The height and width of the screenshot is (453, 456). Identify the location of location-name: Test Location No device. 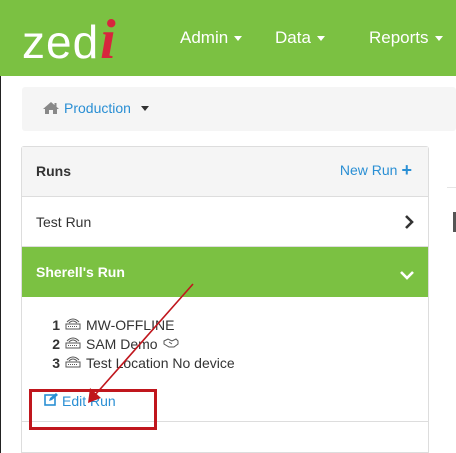
(160, 362).